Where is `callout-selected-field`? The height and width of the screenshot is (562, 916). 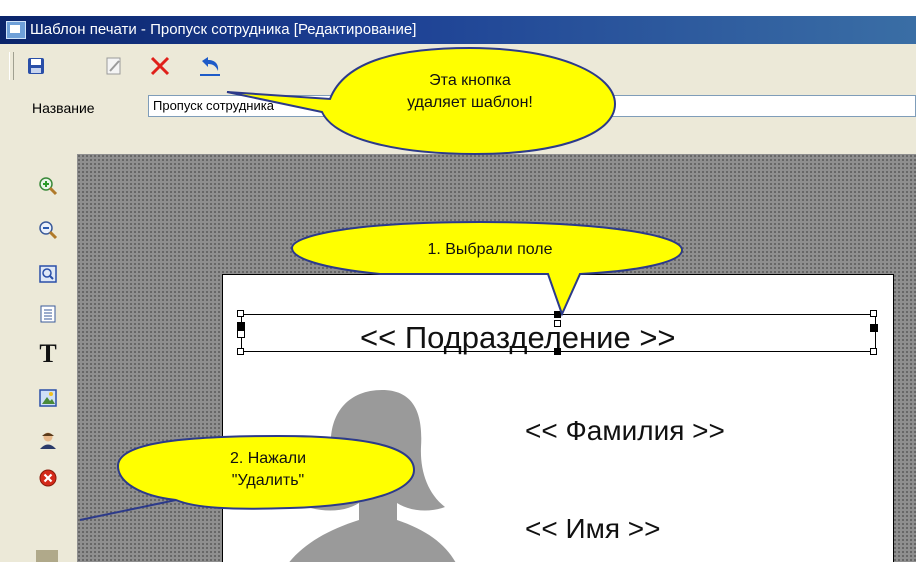 callout-selected-field is located at coordinates (487, 268).